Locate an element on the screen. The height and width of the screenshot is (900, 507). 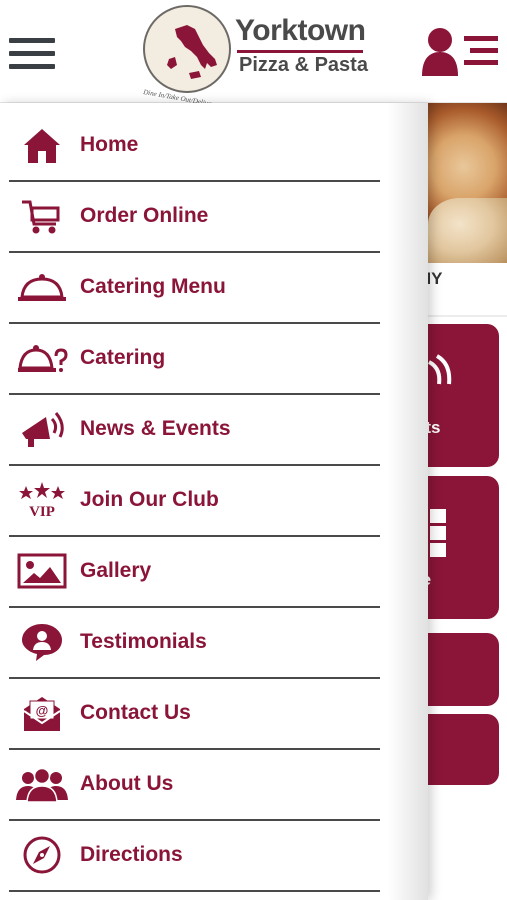
menu-item-join-our-club: VIP Join Our Club is located at coordinates (190, 501).